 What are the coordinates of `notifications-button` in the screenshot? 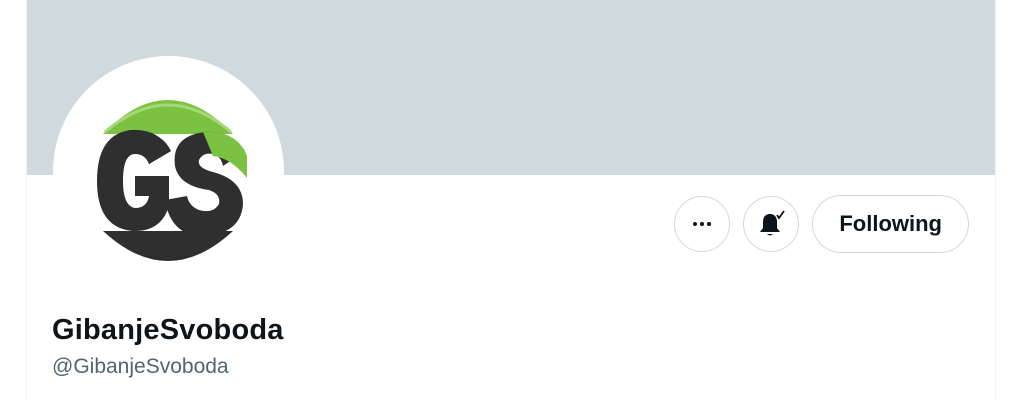 It's located at (771, 224).